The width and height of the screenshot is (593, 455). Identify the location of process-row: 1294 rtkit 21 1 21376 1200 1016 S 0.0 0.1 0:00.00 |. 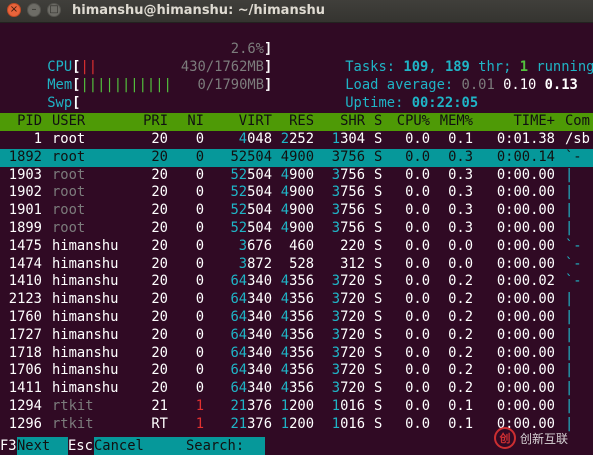
(296, 407).